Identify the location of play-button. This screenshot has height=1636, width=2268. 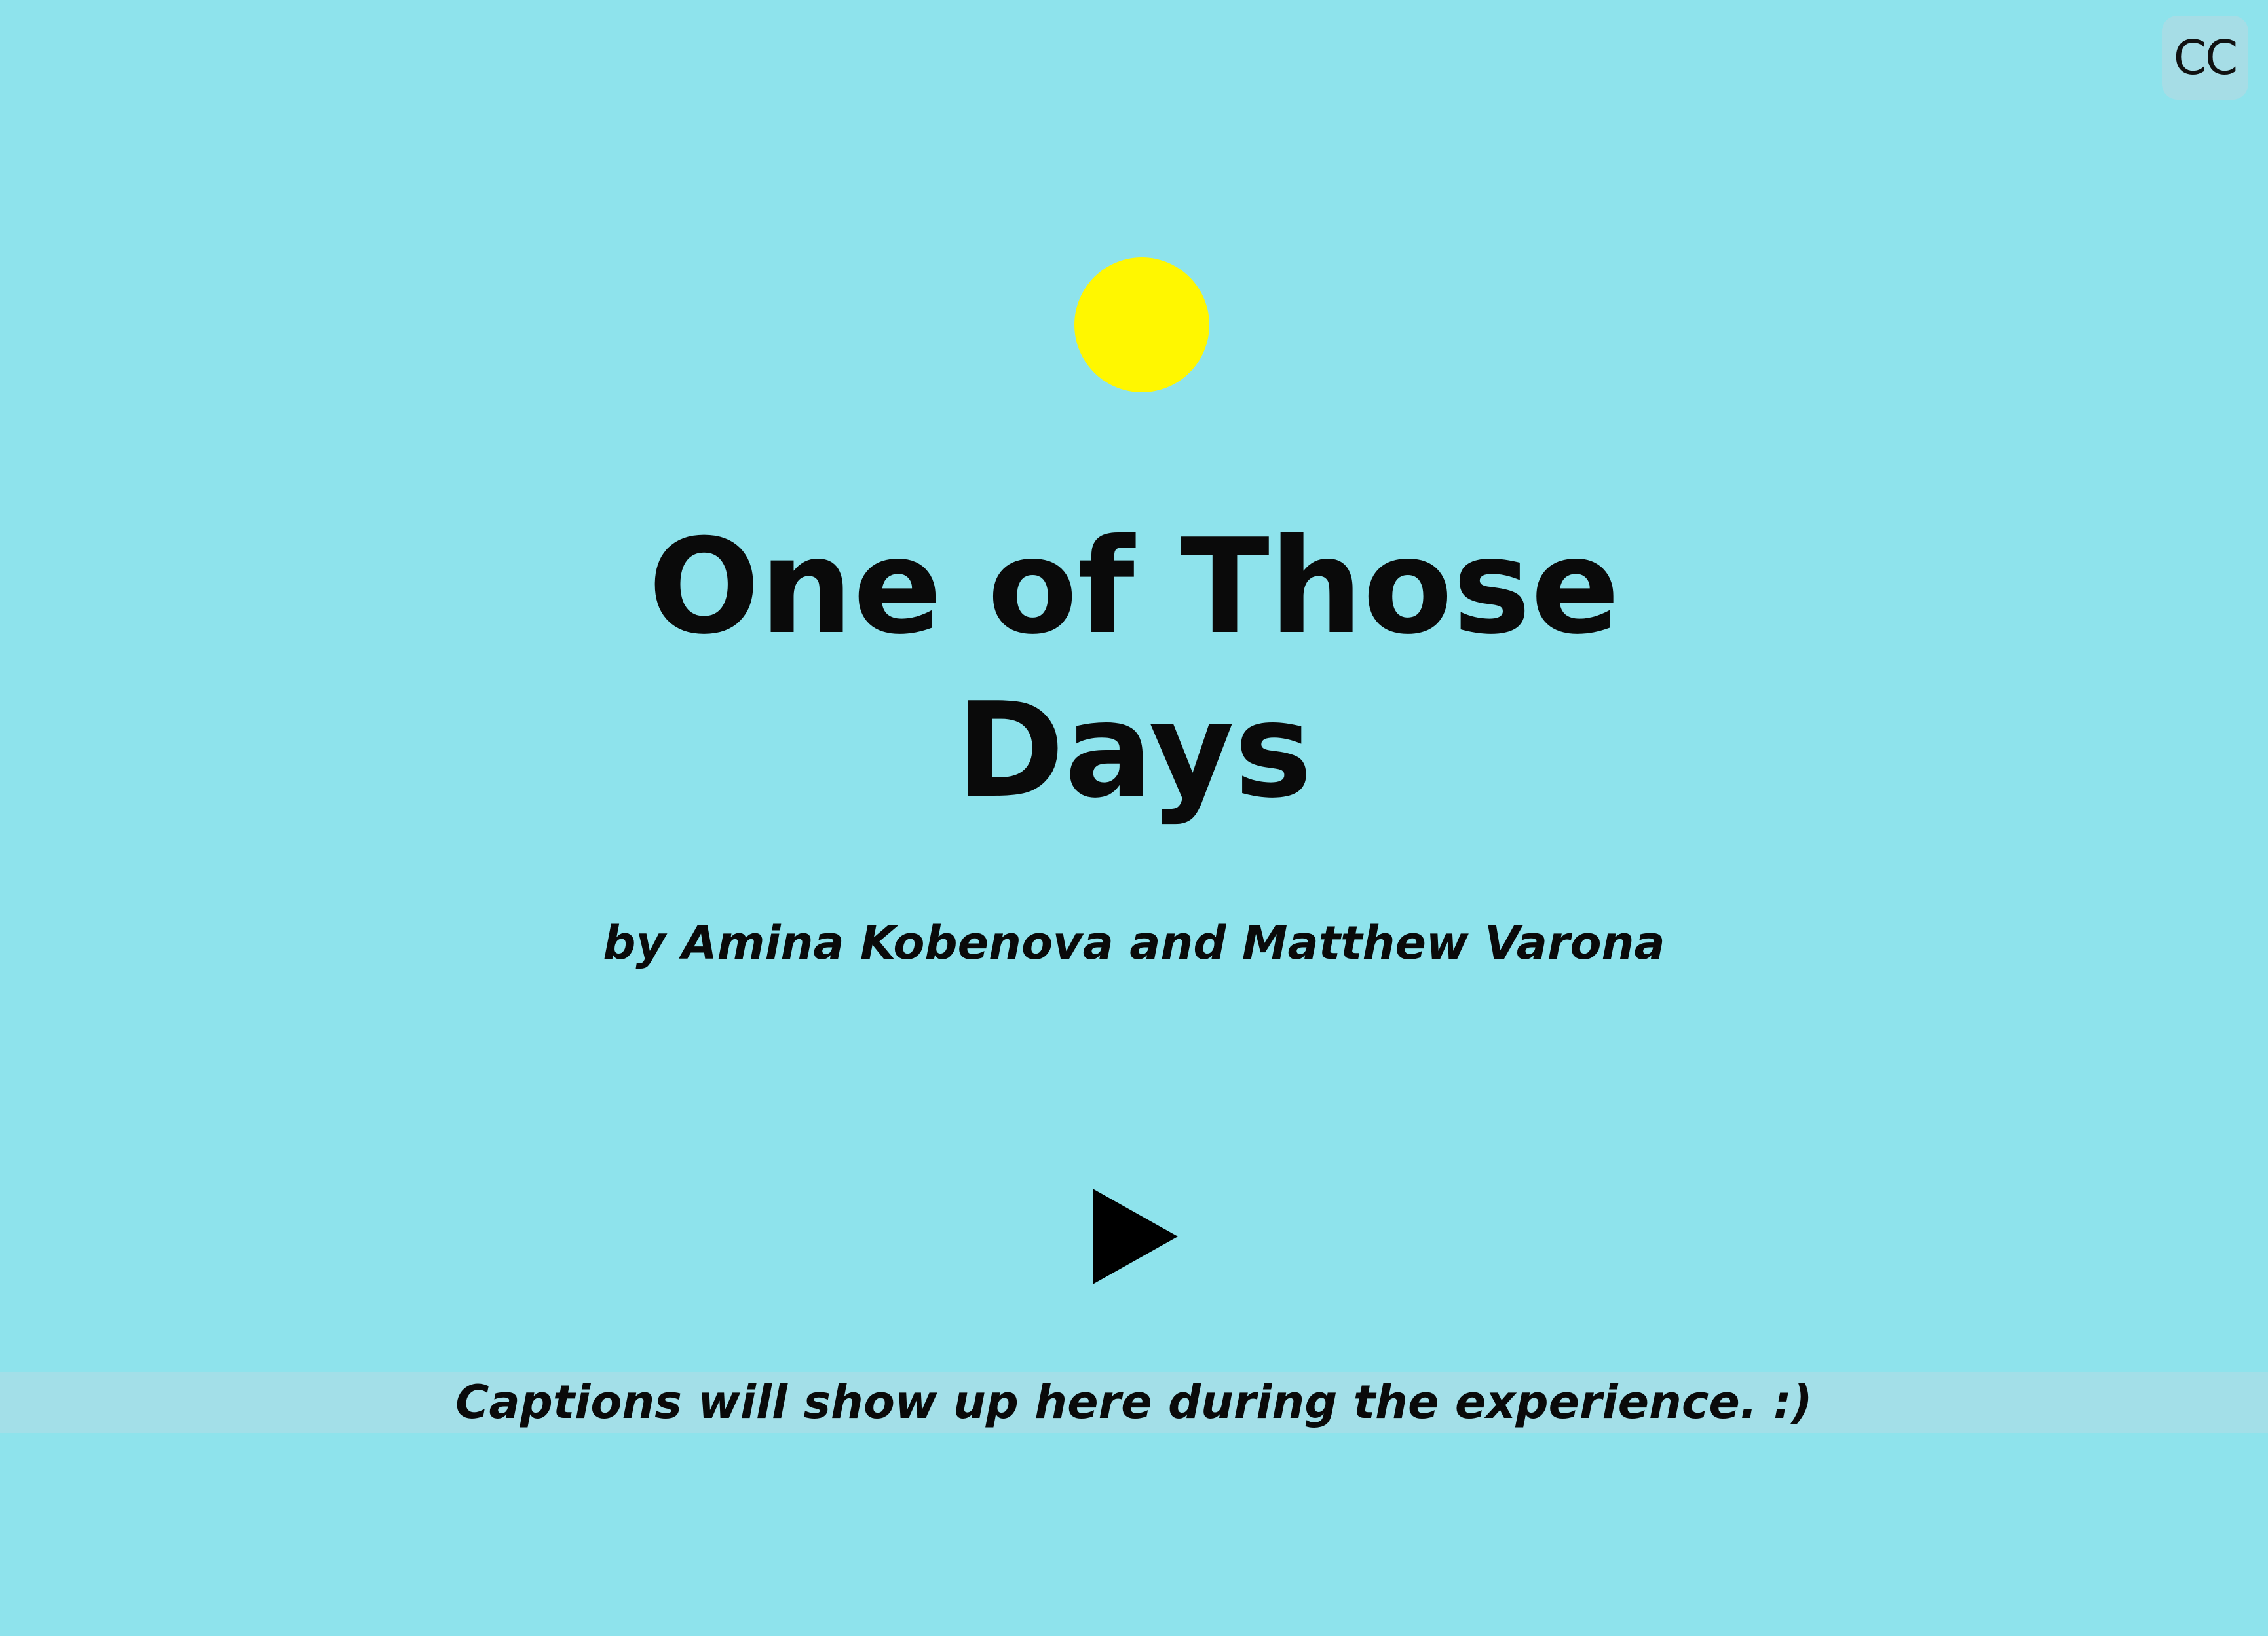
(1133, 1237).